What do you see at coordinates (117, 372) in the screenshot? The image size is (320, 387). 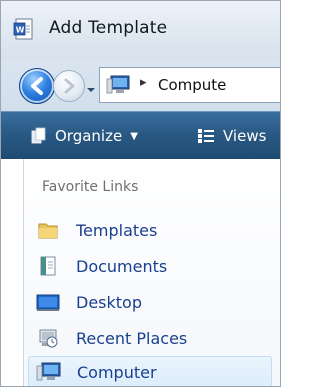 I see `favorite-link-label: Computer` at bounding box center [117, 372].